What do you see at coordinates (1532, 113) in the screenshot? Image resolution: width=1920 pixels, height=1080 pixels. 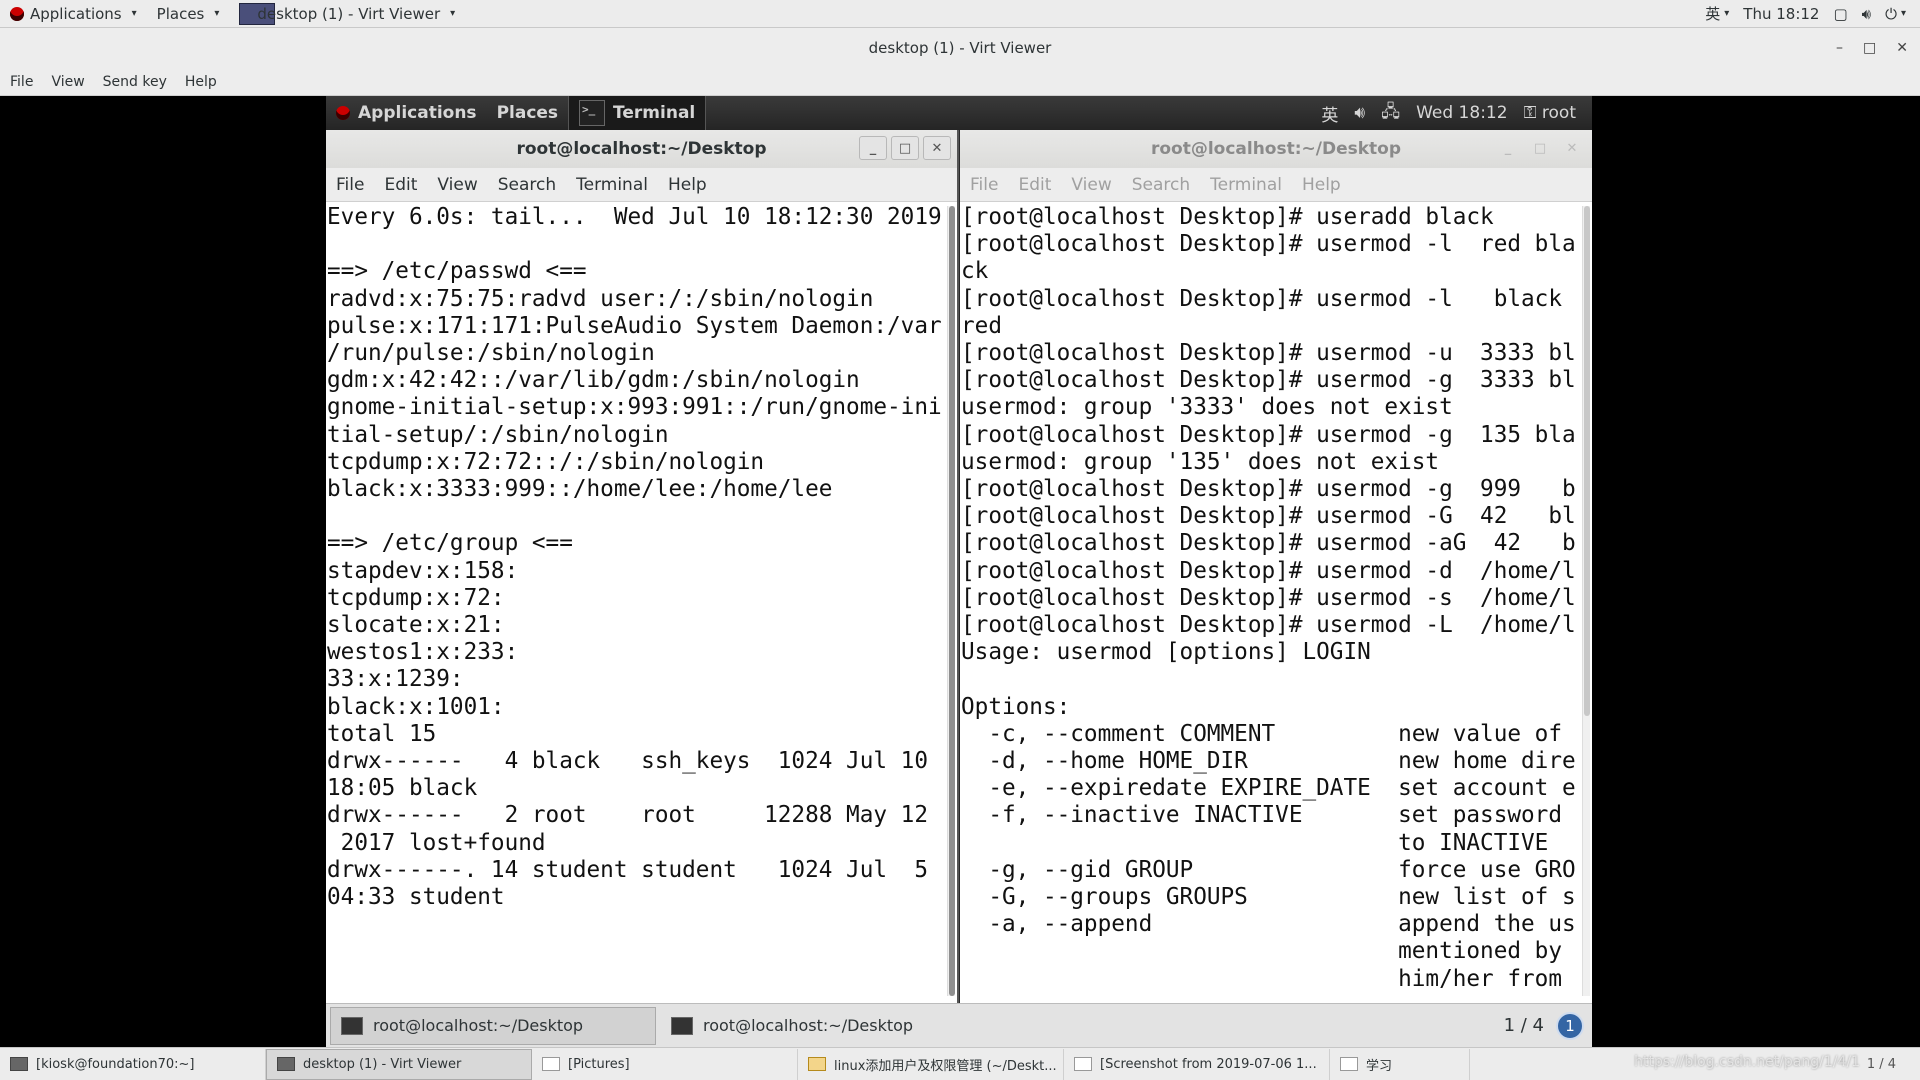 I see `user-icon: ⚿` at bounding box center [1532, 113].